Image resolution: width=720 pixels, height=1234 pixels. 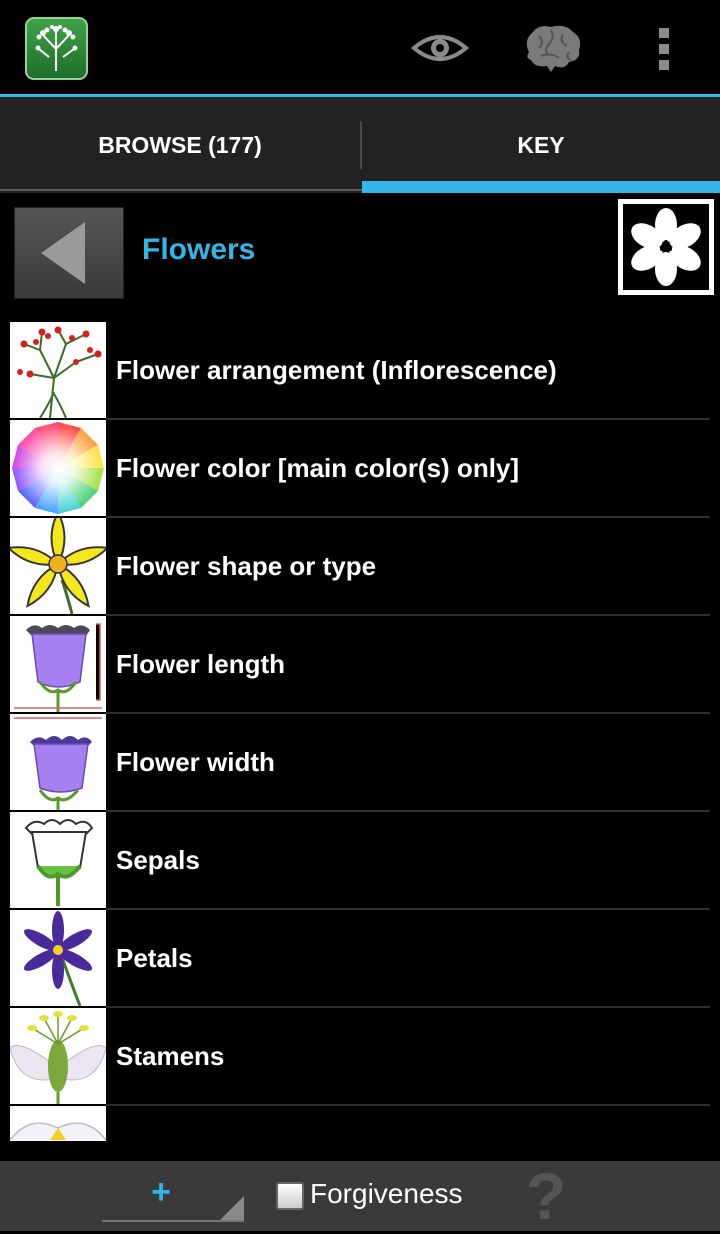 What do you see at coordinates (154, 957) in the screenshot?
I see `list-item-label: Petals` at bounding box center [154, 957].